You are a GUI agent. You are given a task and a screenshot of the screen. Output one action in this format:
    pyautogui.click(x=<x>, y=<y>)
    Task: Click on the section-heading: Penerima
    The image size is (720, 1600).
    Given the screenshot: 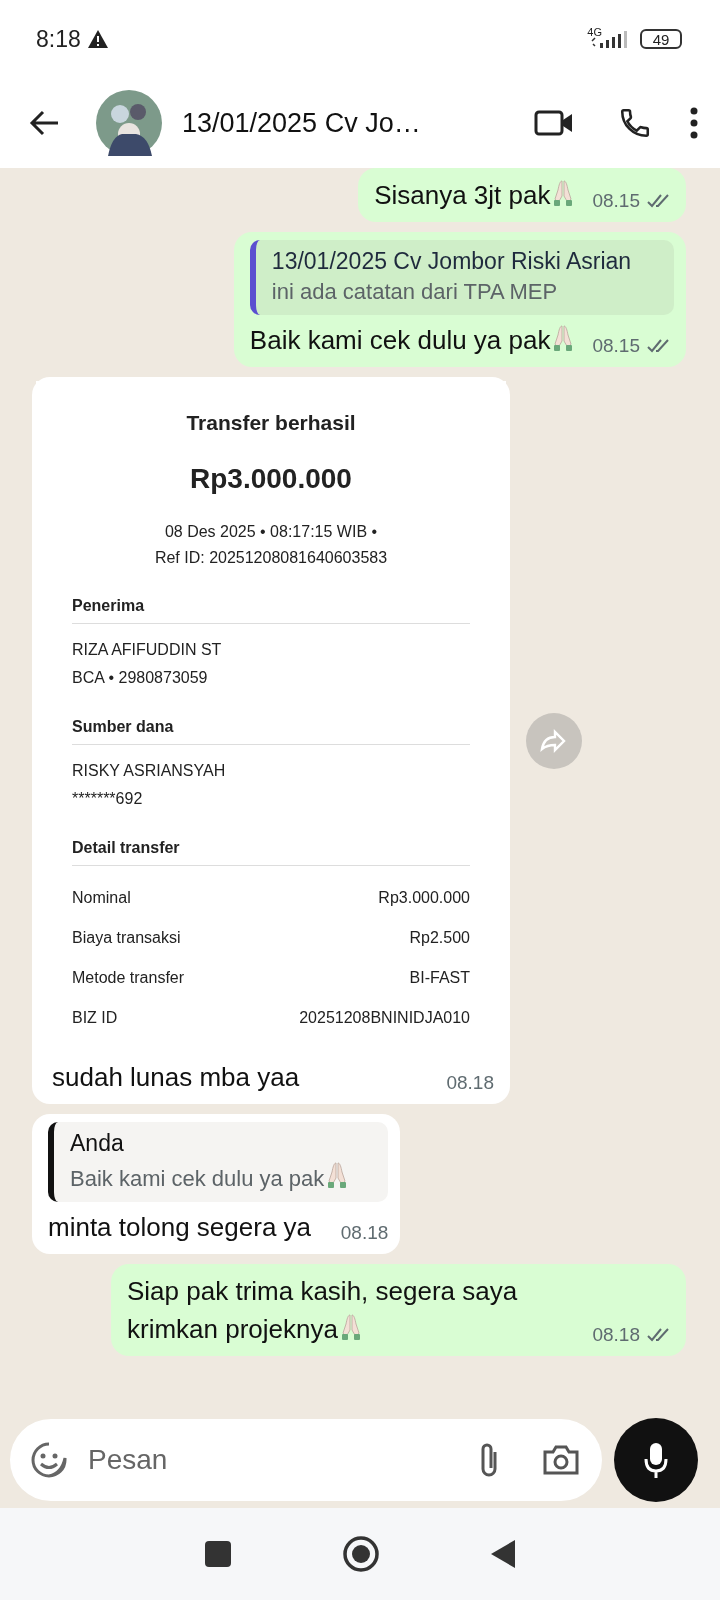 What is the action you would take?
    pyautogui.click(x=271, y=610)
    